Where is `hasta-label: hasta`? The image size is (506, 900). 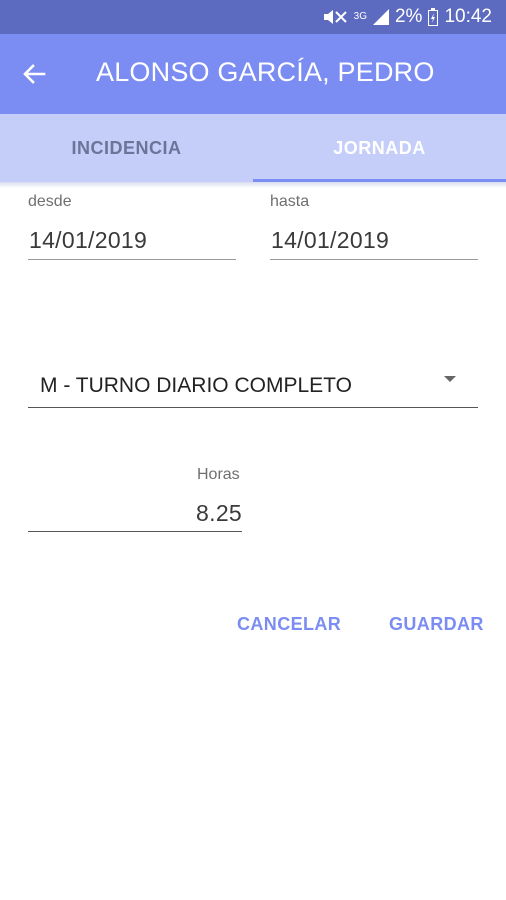 hasta-label: hasta is located at coordinates (290, 201).